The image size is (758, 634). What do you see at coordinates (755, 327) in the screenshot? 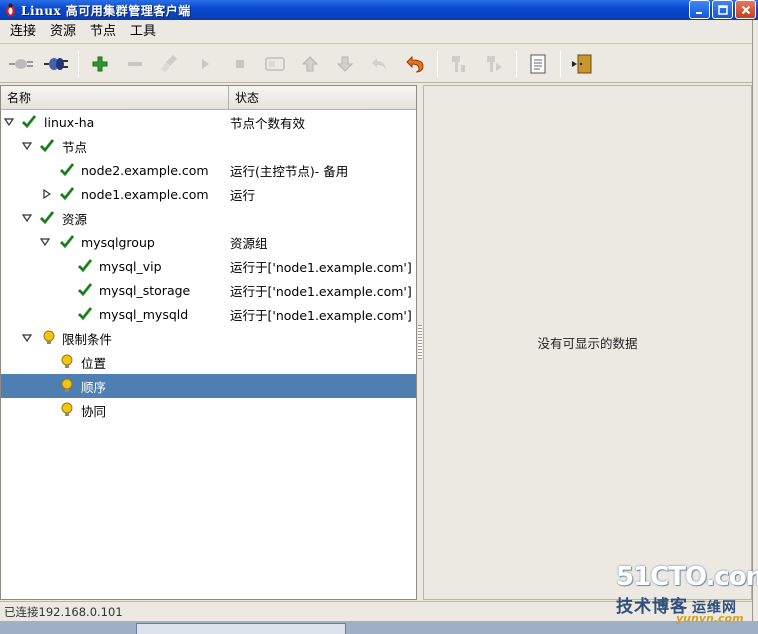
I see `window-right-border` at bounding box center [755, 327].